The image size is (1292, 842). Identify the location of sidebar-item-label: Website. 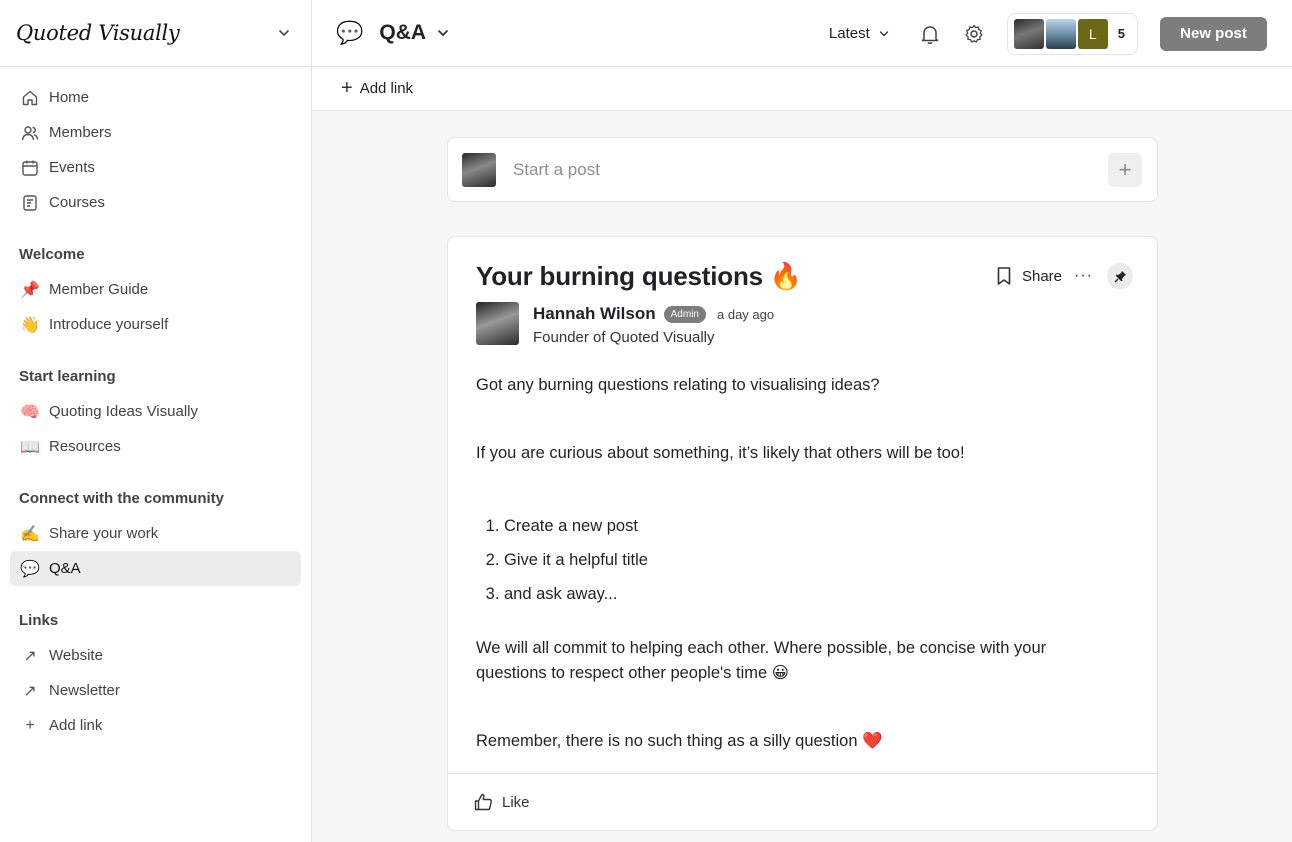
(76, 655).